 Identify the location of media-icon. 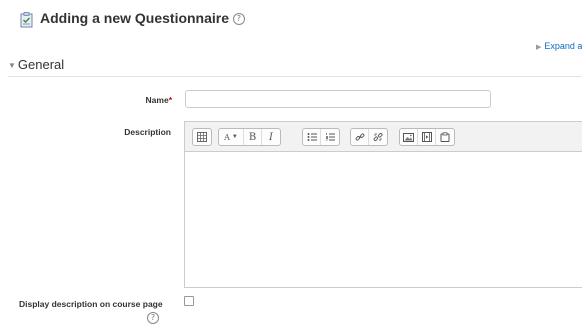
(427, 137).